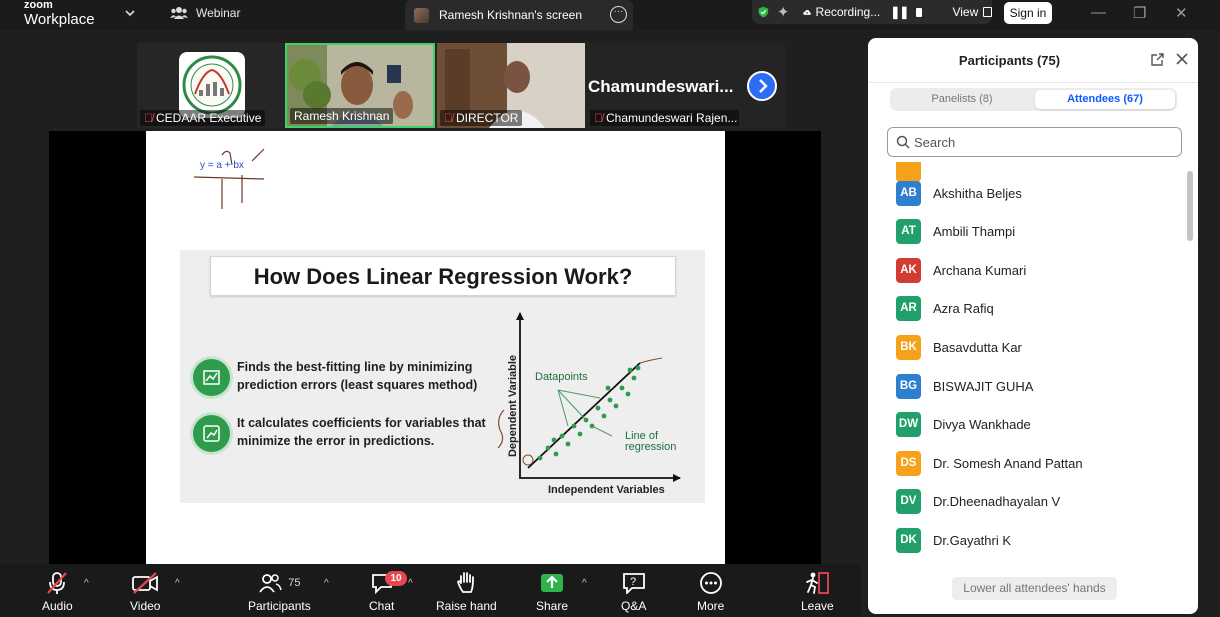  I want to click on attendee-row: DS Dr. Somesh Anand Pattan, so click(1027, 463).